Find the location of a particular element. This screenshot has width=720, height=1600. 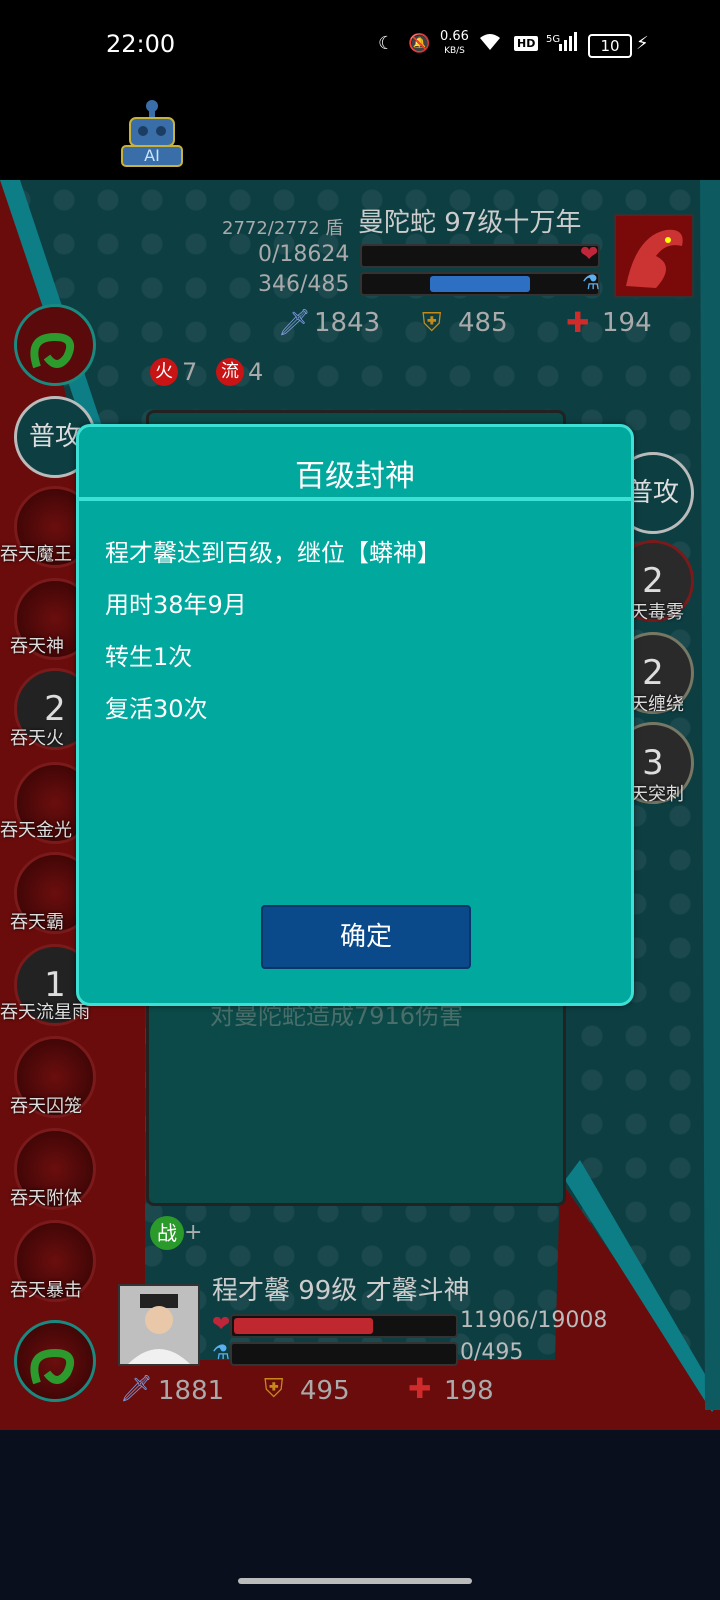

player-shield-icon: ⛨ is located at coordinates (274, 1389).